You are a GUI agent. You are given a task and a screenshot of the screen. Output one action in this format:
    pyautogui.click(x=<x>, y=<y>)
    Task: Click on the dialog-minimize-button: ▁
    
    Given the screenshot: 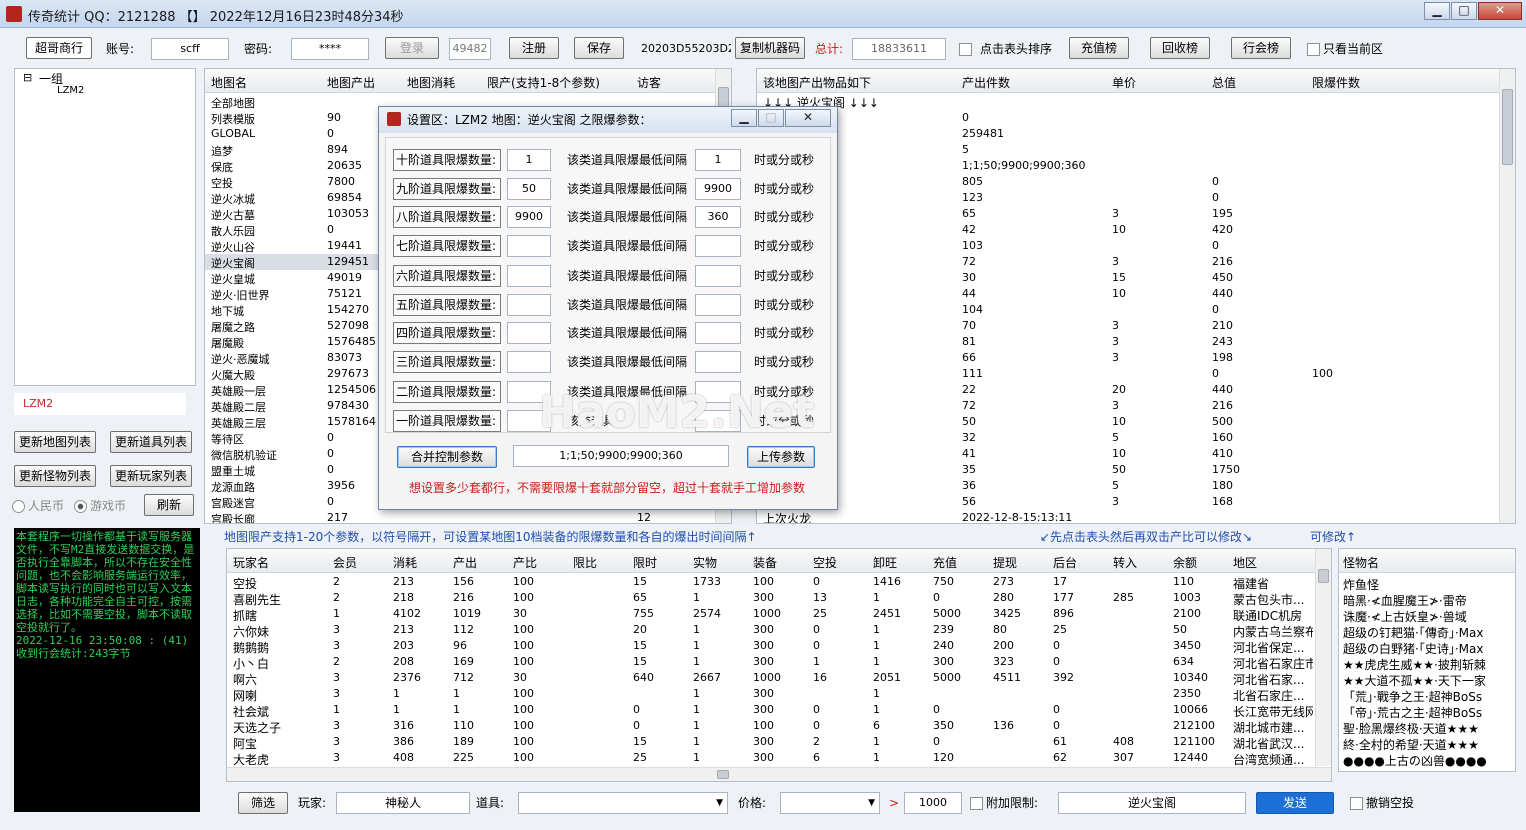 What is the action you would take?
    pyautogui.click(x=744, y=118)
    